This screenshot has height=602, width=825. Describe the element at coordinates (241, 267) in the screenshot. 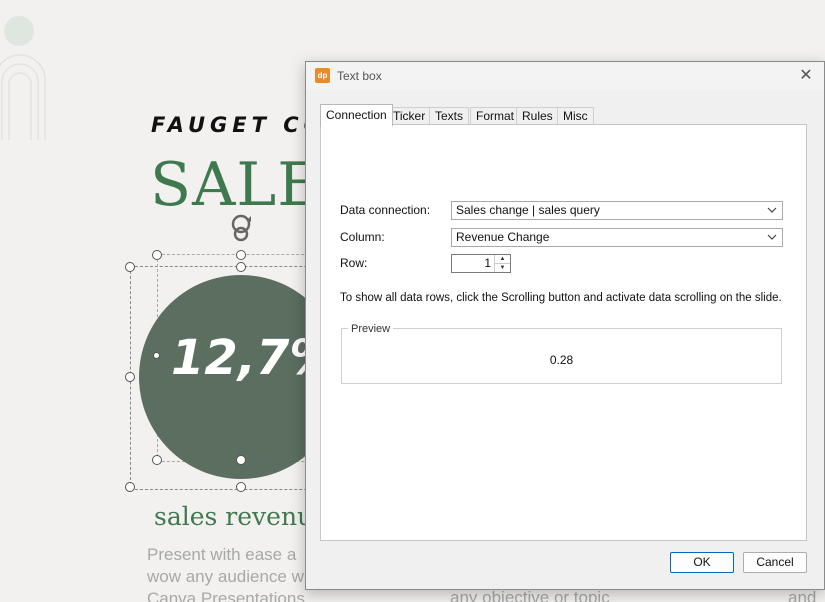

I see `resize-handle-top` at that location.